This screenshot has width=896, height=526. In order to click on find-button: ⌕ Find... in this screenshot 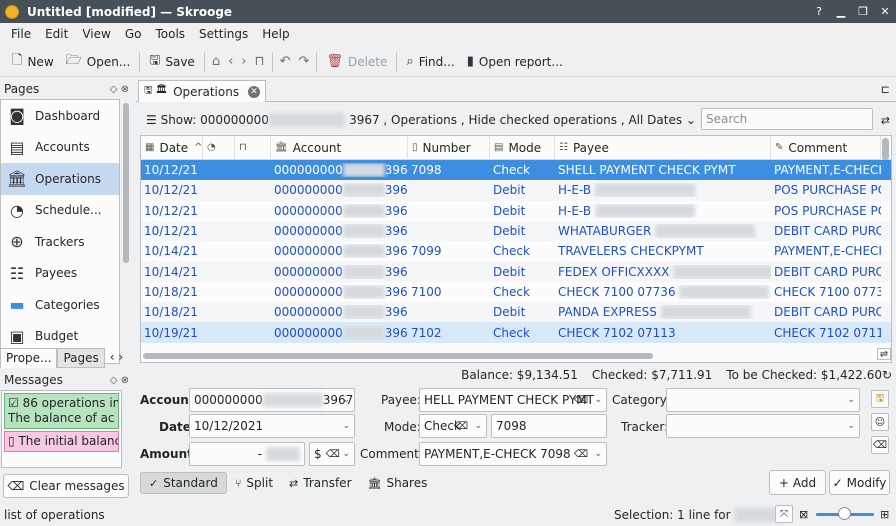, I will do `click(430, 62)`.